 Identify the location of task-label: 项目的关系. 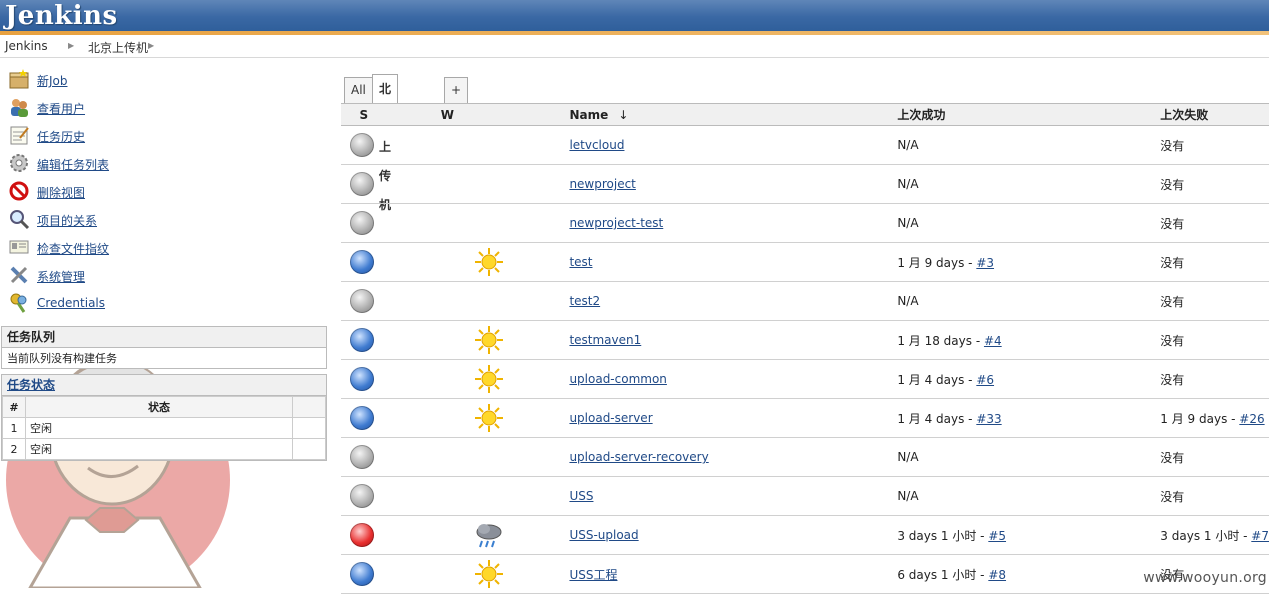
(67, 220).